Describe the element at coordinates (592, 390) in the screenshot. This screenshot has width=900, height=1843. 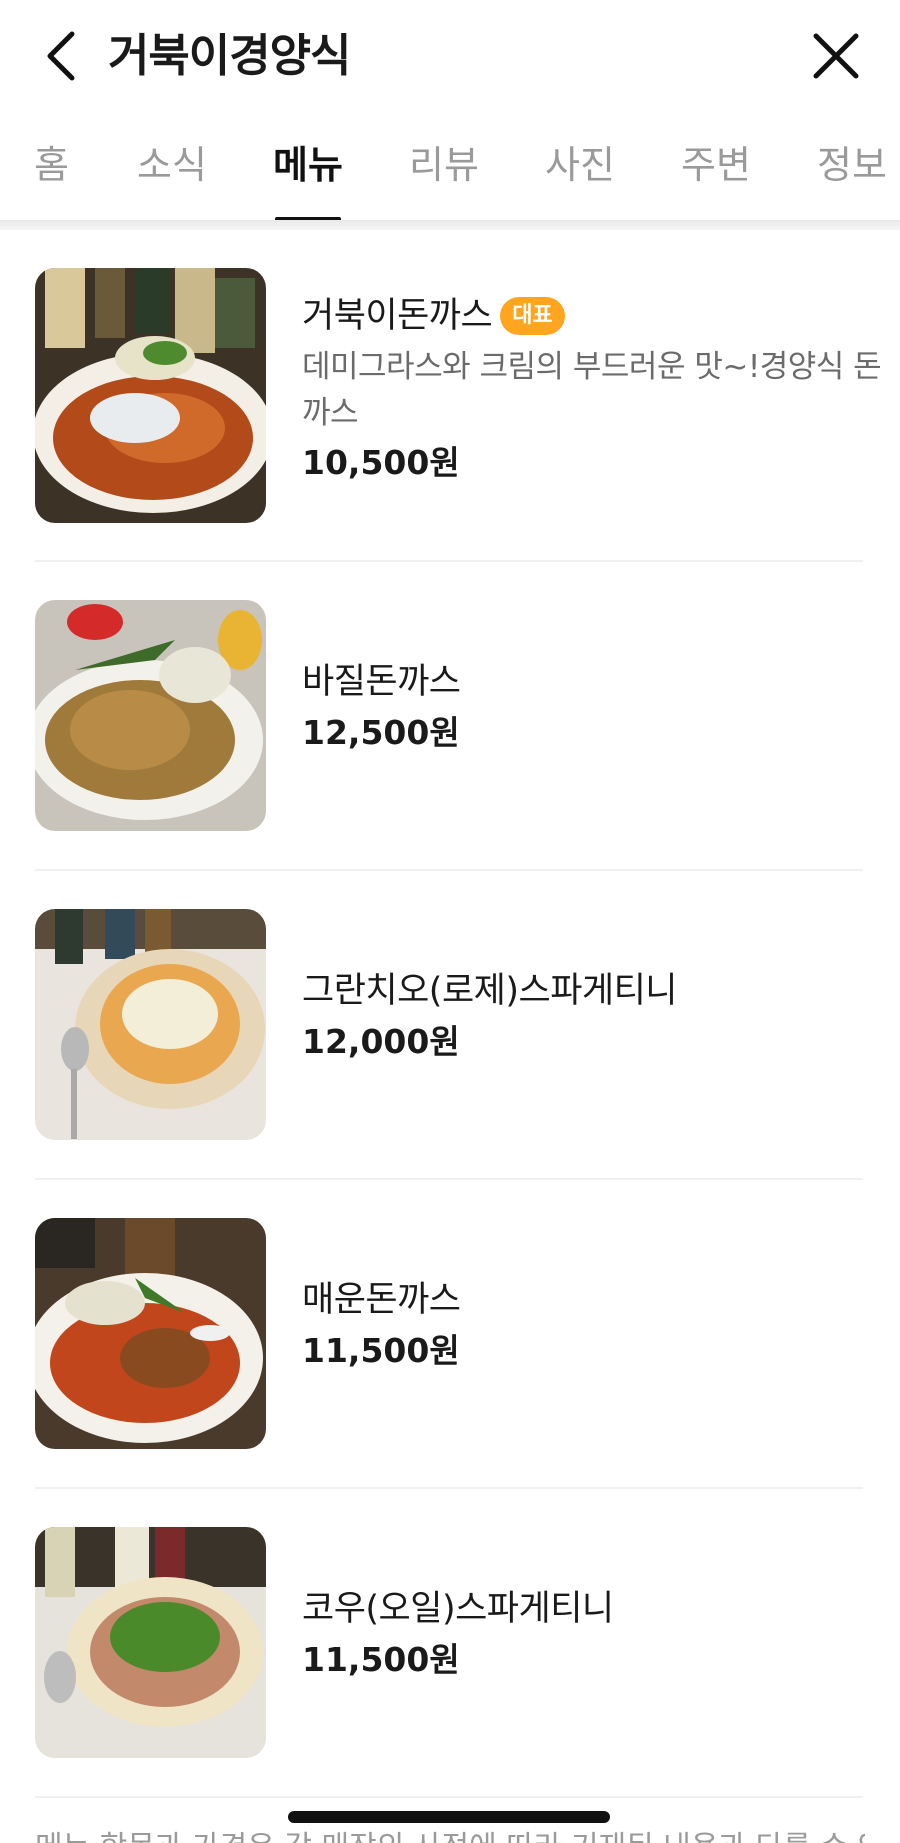
I see `menu-item-description: 데미그라스와 크림의 부드러운 맛~!경양식 돈까스` at that location.